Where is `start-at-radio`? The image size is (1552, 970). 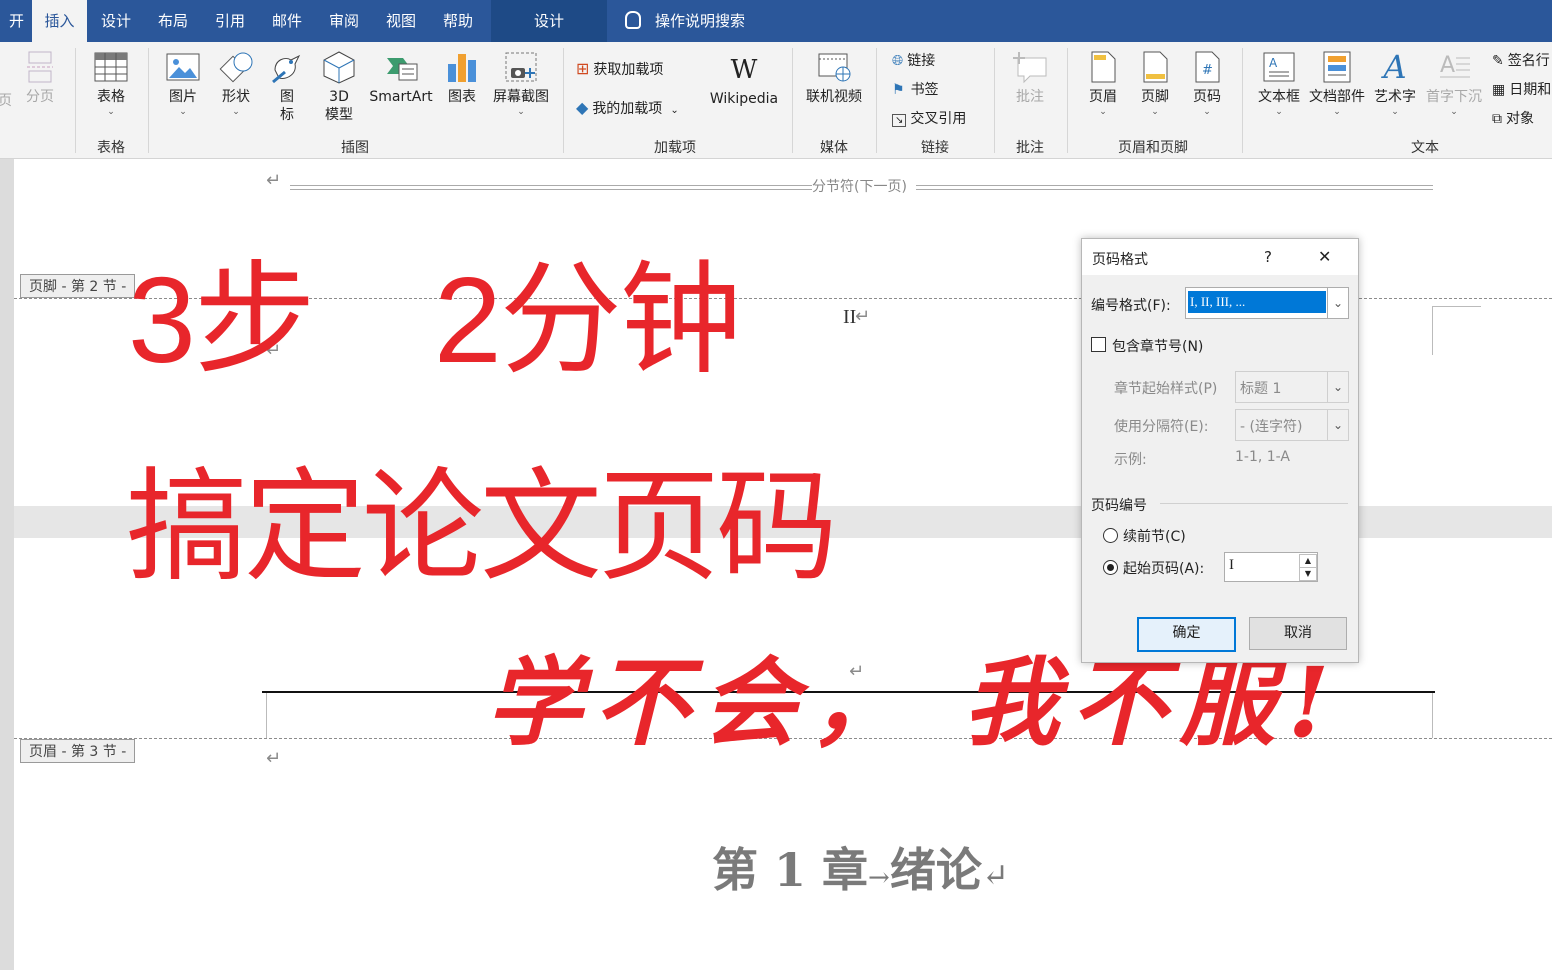
start-at-radio is located at coordinates (1110, 567).